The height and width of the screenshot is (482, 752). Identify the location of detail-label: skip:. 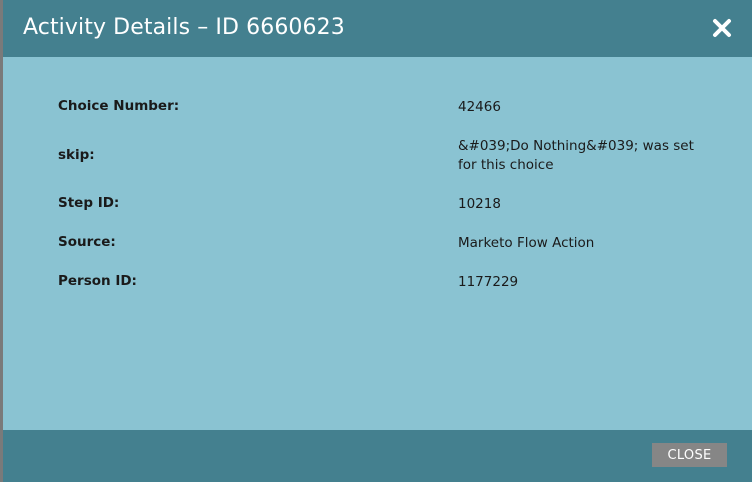
(76, 155).